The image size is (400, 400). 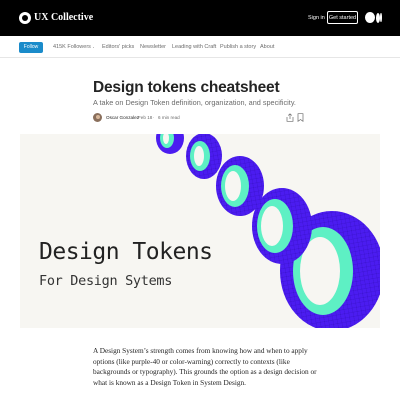 What do you see at coordinates (153, 47) in the screenshot?
I see `nav-link-newsletter: Newsletter` at bounding box center [153, 47].